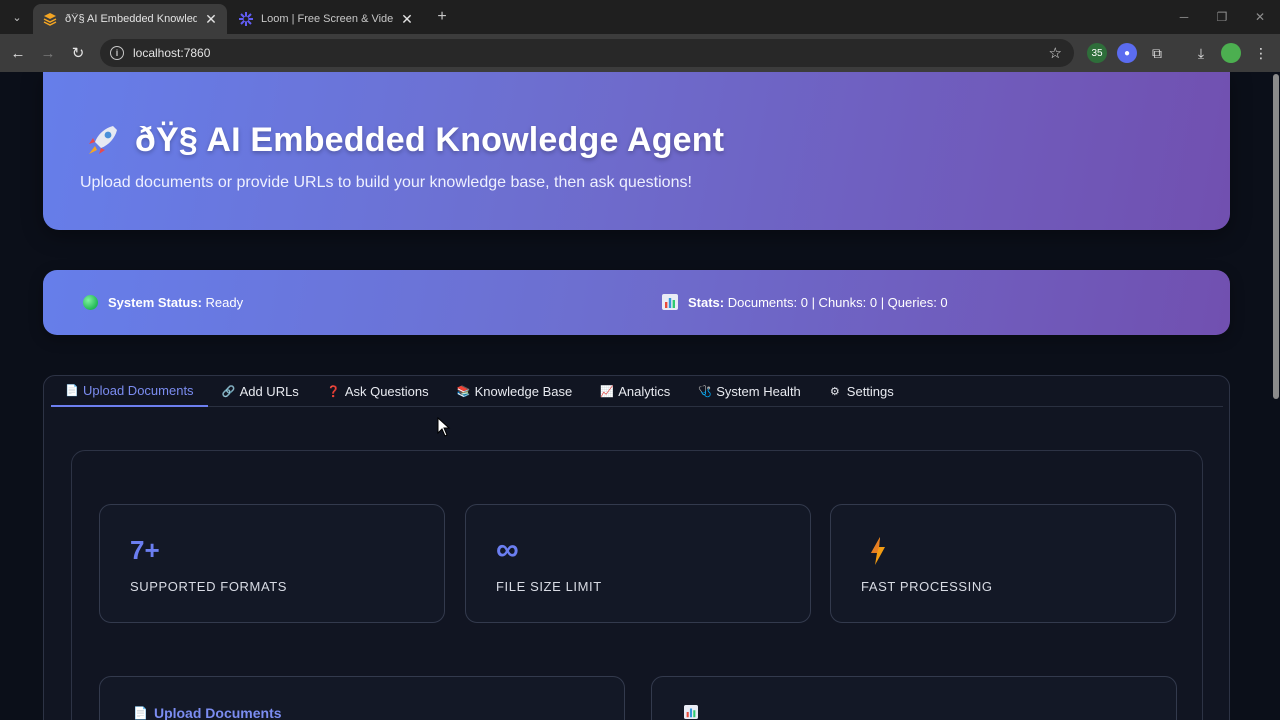 The height and width of the screenshot is (720, 1280). I want to click on page-title-text: ðŸ§ AI Embedded Knowledge Agent, so click(430, 139).